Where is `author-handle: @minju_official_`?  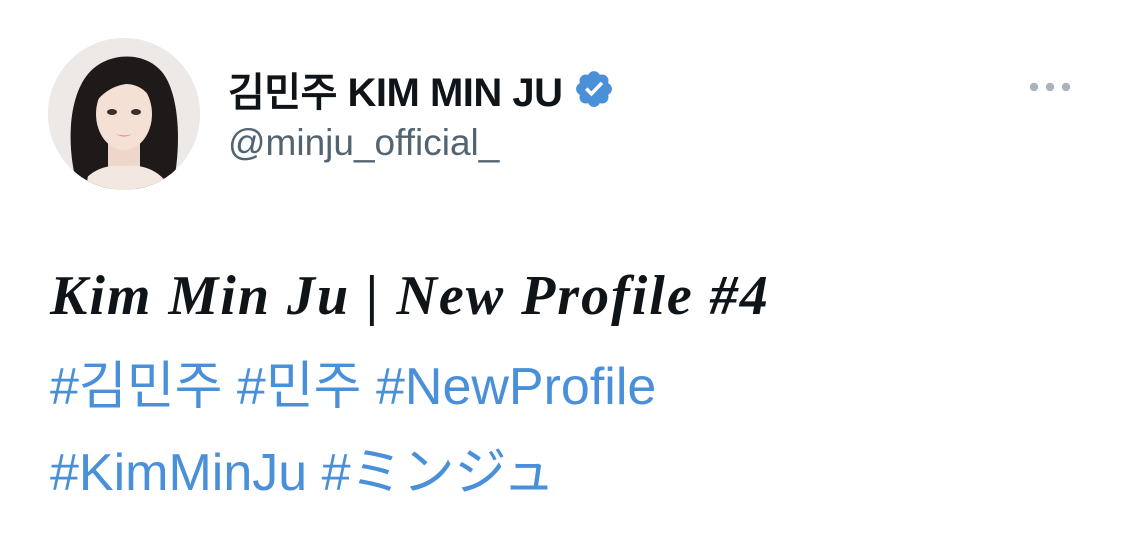 author-handle: @minju_official_ is located at coordinates (363, 143).